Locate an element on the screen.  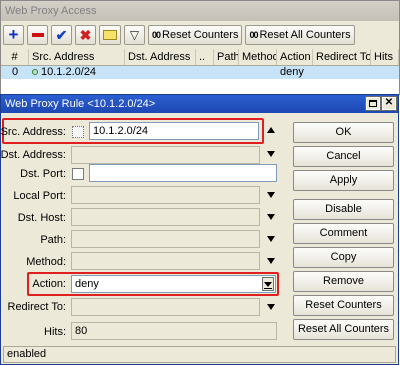
reset-all-counters-button: 00 Reset All Counters is located at coordinates (300, 35).